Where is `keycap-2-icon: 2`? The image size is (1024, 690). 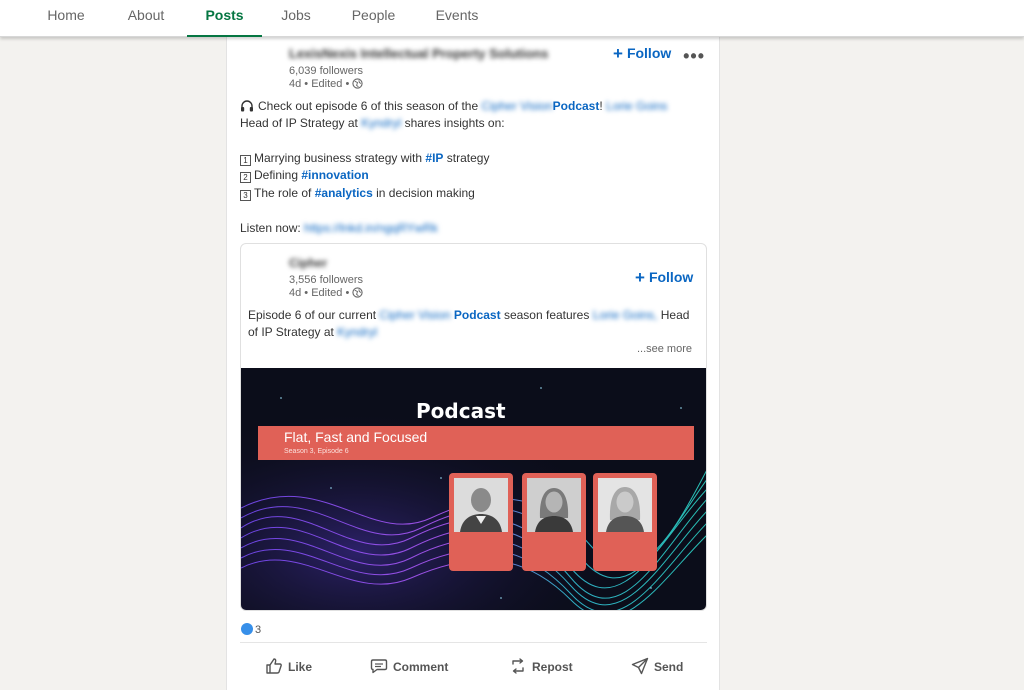 keycap-2-icon: 2 is located at coordinates (245, 177).